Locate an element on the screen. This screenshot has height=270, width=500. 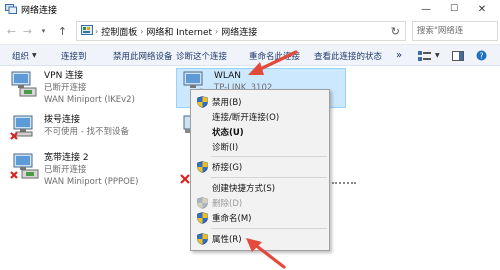
organize-menu-button: 组织 ▼ is located at coordinates (24, 55).